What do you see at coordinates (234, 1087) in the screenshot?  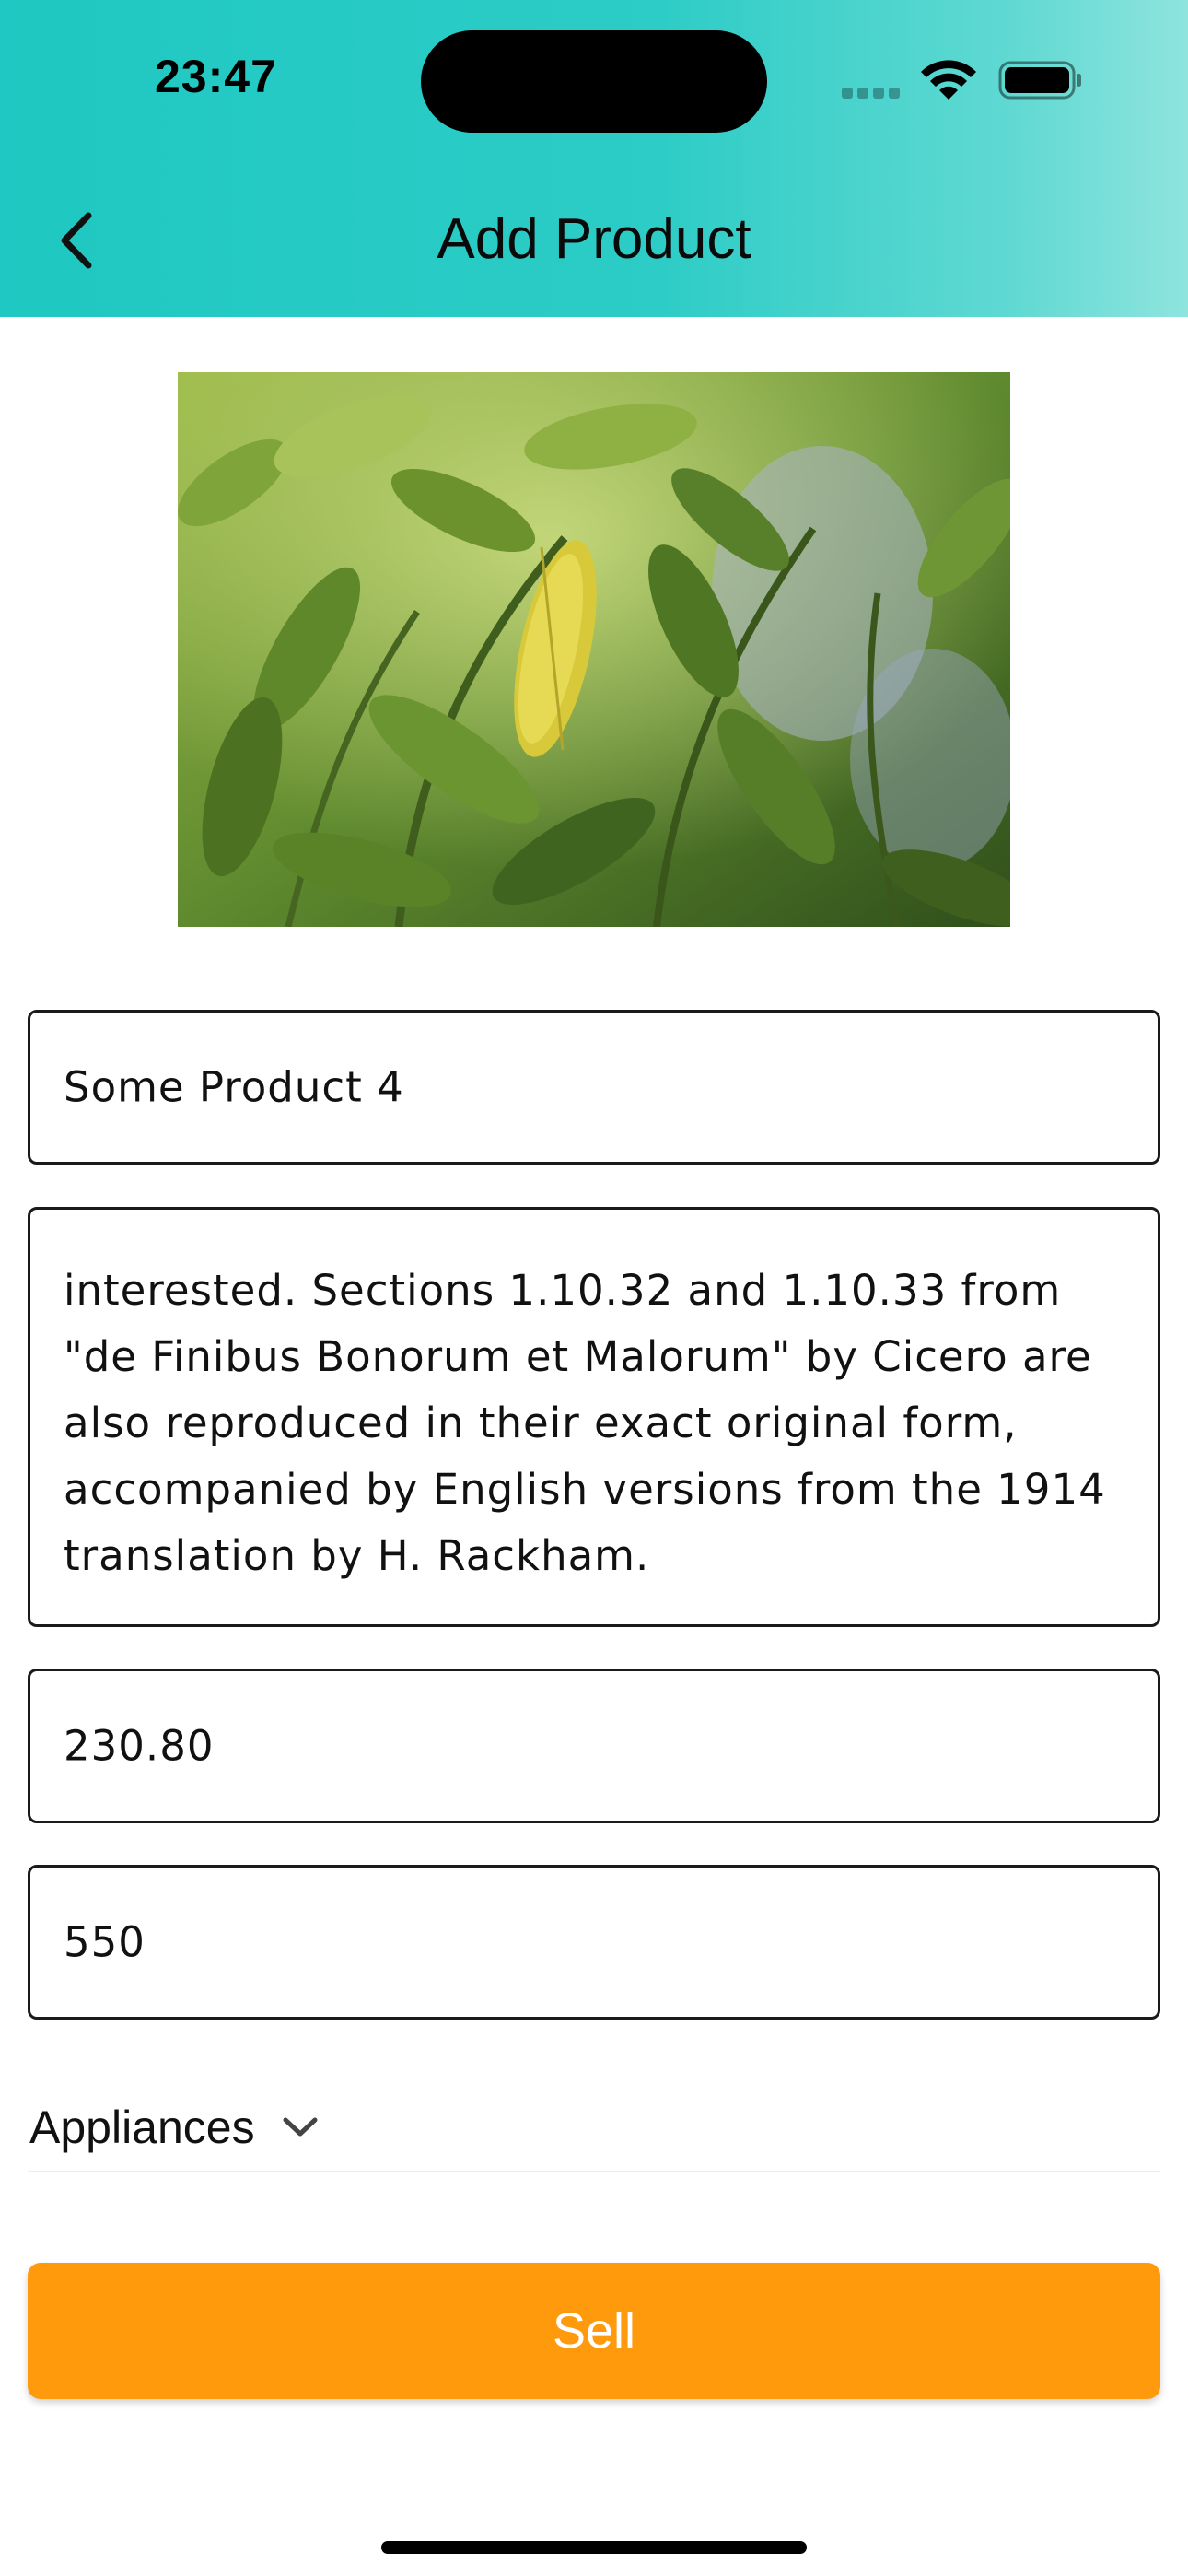 I see `product-name-value: Some Product 4` at bounding box center [234, 1087].